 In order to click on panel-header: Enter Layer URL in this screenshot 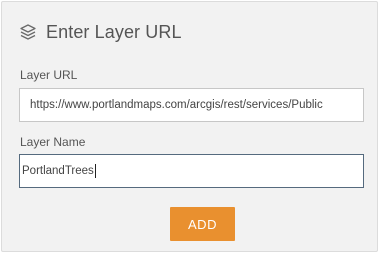, I will do `click(100, 32)`.